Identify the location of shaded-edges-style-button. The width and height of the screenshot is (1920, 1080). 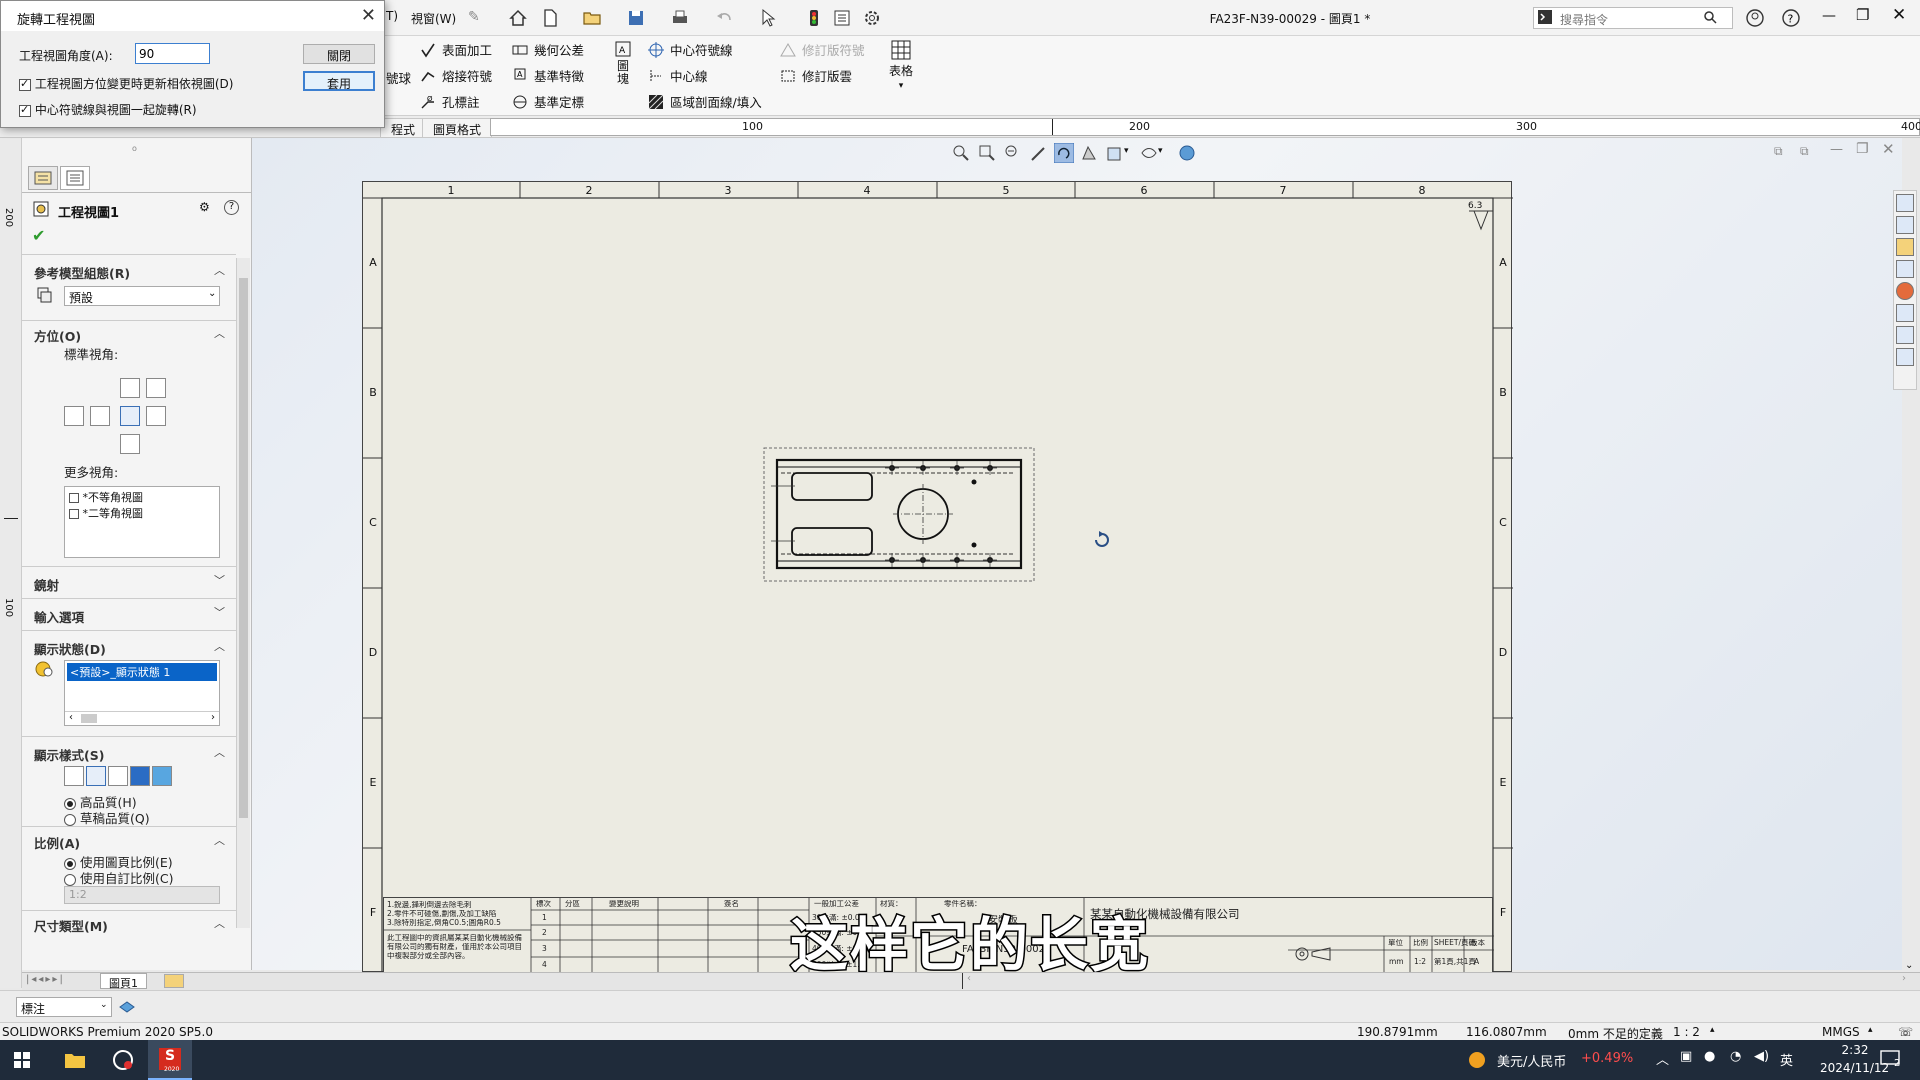
(140, 776).